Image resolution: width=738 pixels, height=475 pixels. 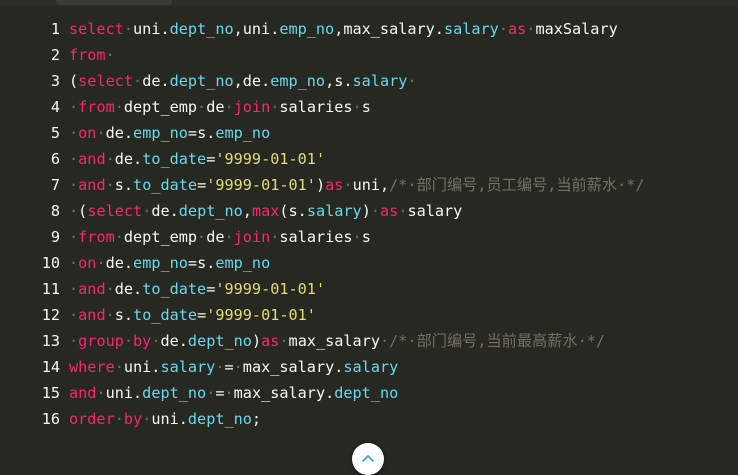 I want to click on line-number: 16, so click(x=50, y=419).